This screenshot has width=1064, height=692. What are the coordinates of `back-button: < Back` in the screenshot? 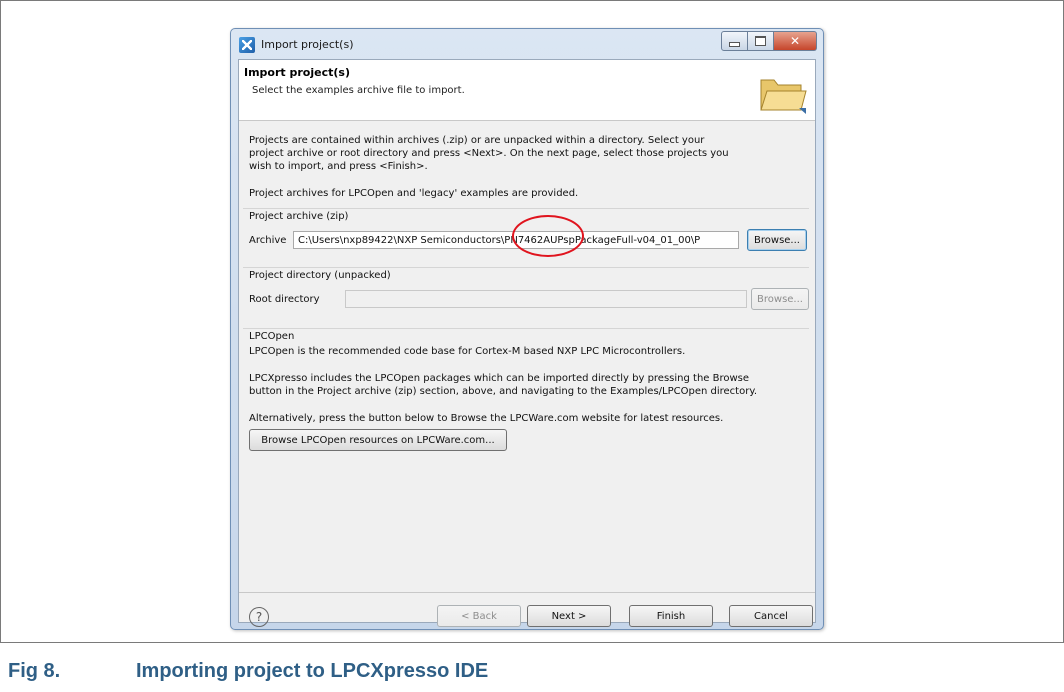 It's located at (479, 616).